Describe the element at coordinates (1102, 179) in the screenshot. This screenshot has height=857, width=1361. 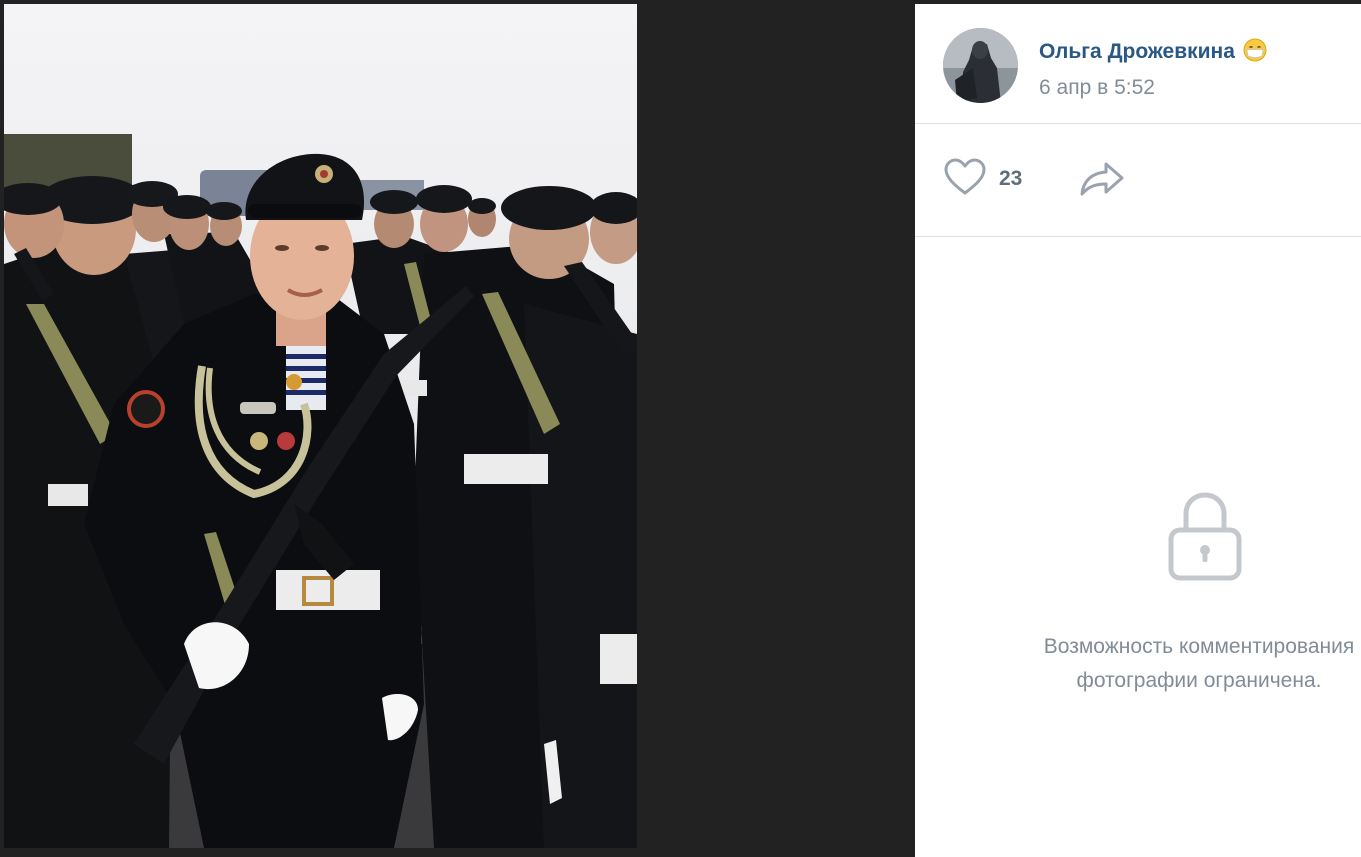
I see `share-button` at that location.